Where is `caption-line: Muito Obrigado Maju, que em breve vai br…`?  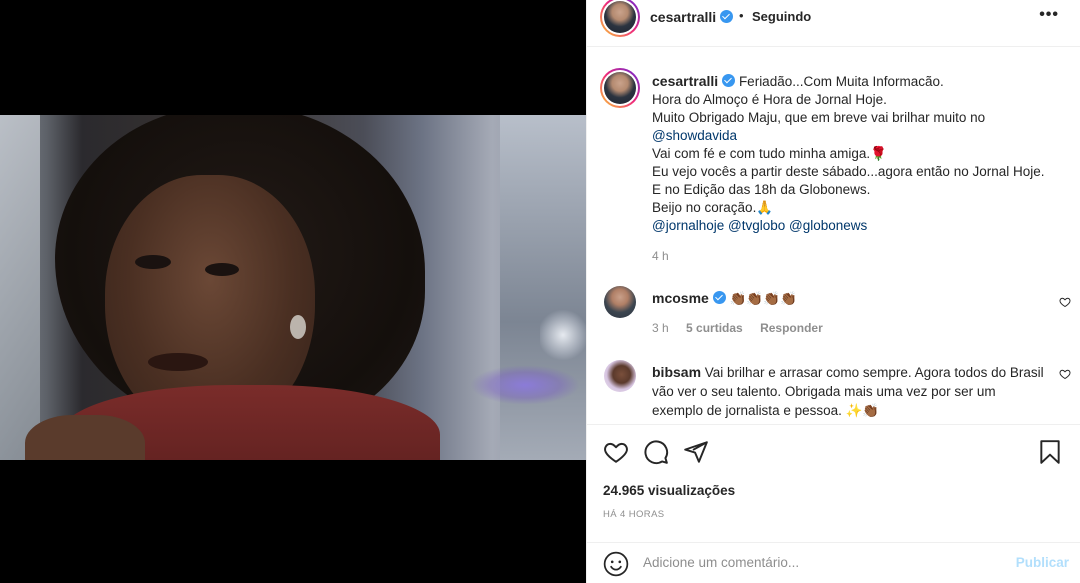 caption-line: Muito Obrigado Maju, que em breve vai br… is located at coordinates (819, 117).